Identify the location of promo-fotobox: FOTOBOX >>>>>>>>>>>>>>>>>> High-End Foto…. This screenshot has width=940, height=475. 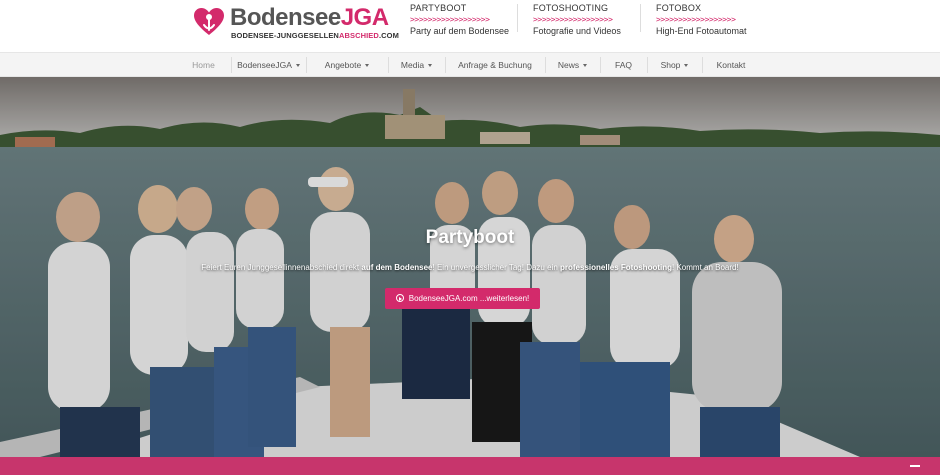
(716, 19).